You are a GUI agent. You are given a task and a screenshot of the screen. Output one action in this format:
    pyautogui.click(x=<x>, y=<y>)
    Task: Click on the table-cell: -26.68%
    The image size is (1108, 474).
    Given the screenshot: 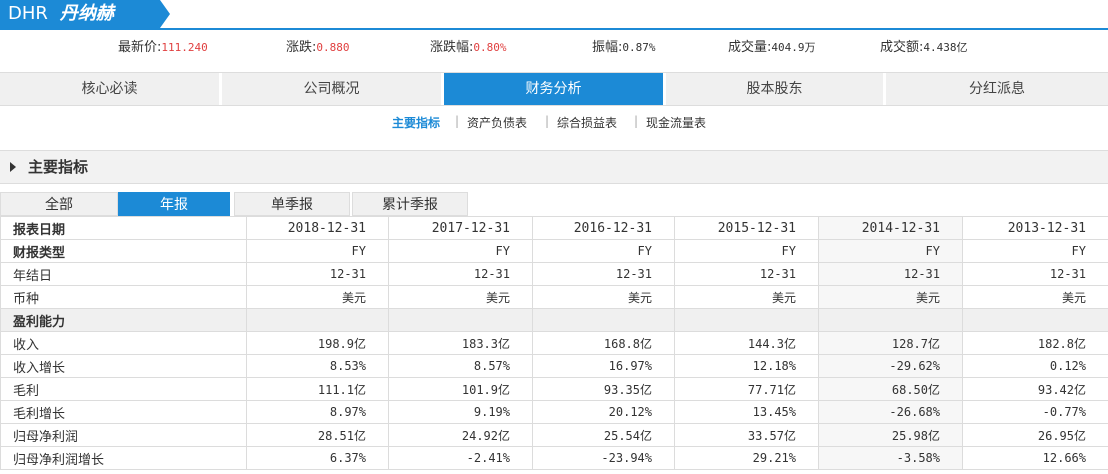 What is the action you would take?
    pyautogui.click(x=890, y=412)
    